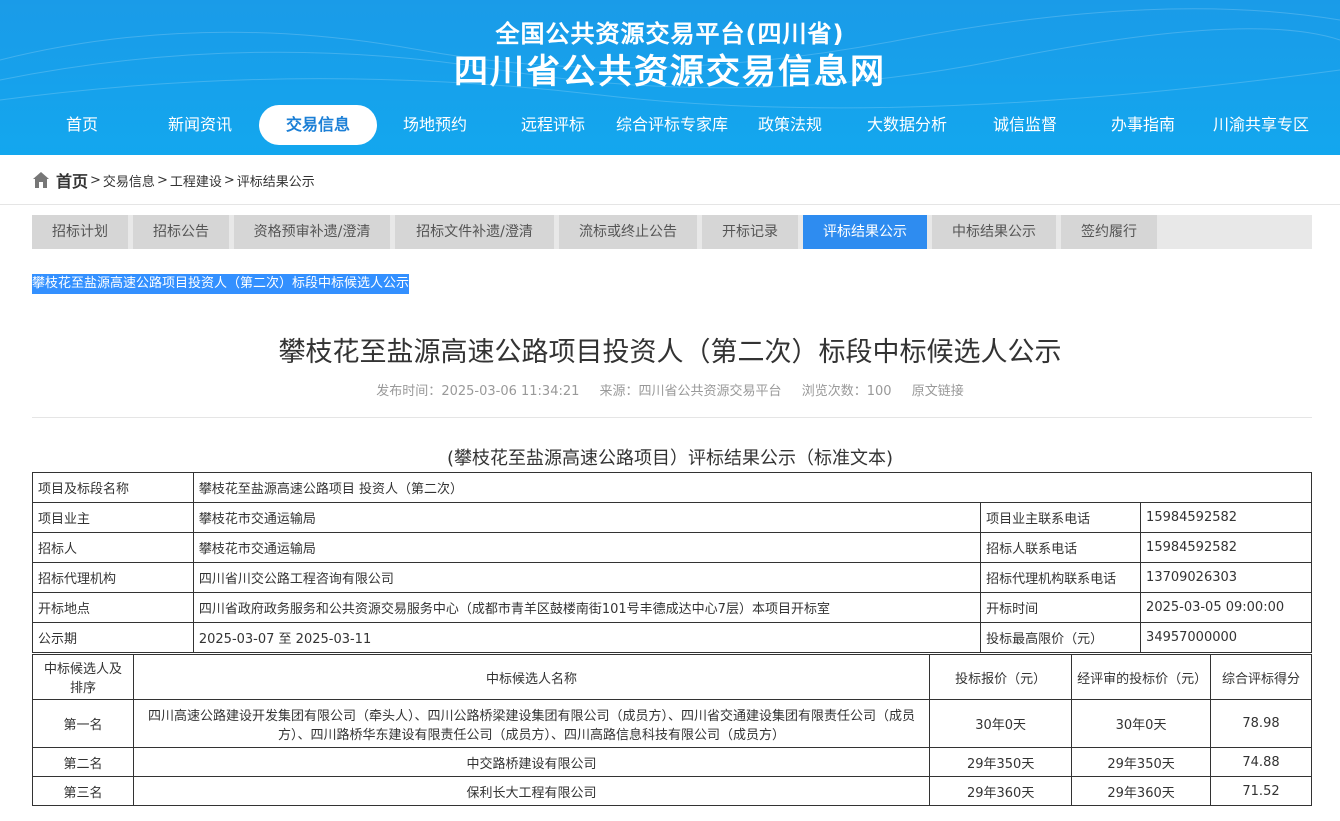 This screenshot has width=1340, height=821. What do you see at coordinates (113, 637) in the screenshot?
I see `cell-label: 公示期` at bounding box center [113, 637].